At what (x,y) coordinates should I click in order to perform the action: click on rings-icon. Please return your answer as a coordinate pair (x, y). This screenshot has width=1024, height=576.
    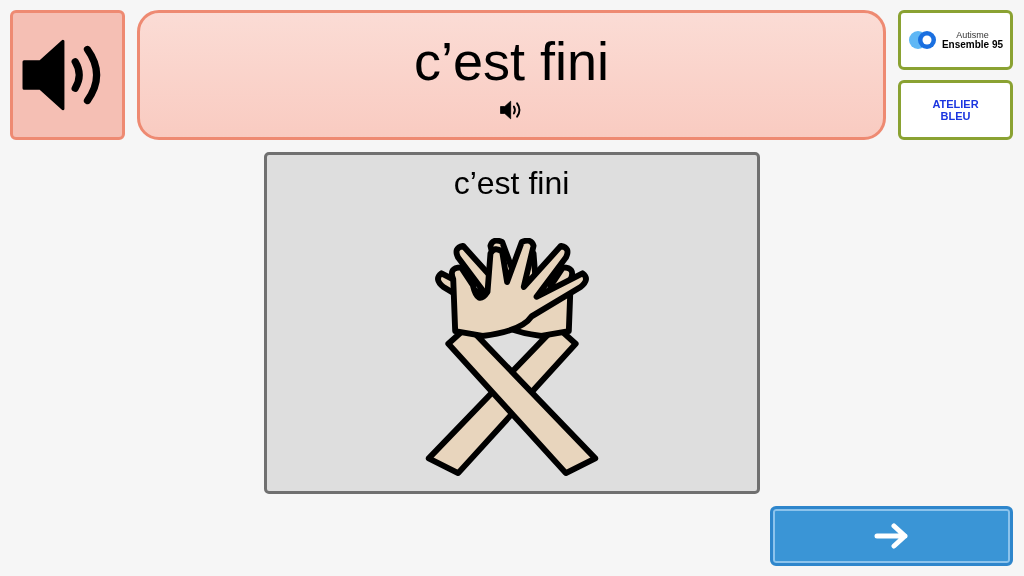
    Looking at the image, I should click on (922, 40).